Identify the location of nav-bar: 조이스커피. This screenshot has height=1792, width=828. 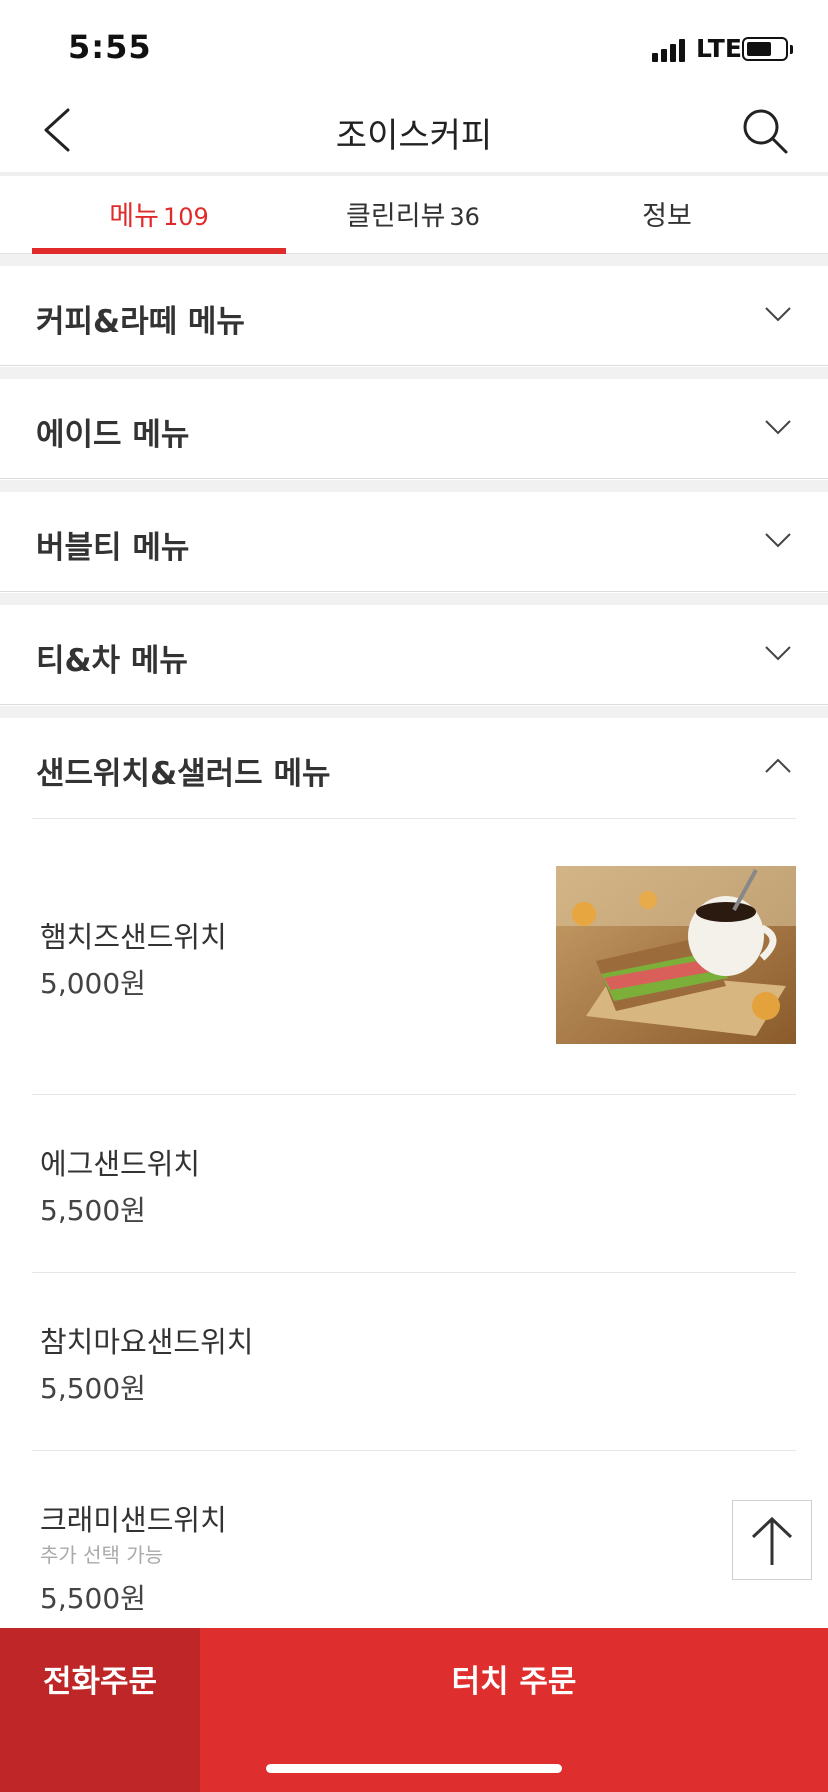
(414, 134).